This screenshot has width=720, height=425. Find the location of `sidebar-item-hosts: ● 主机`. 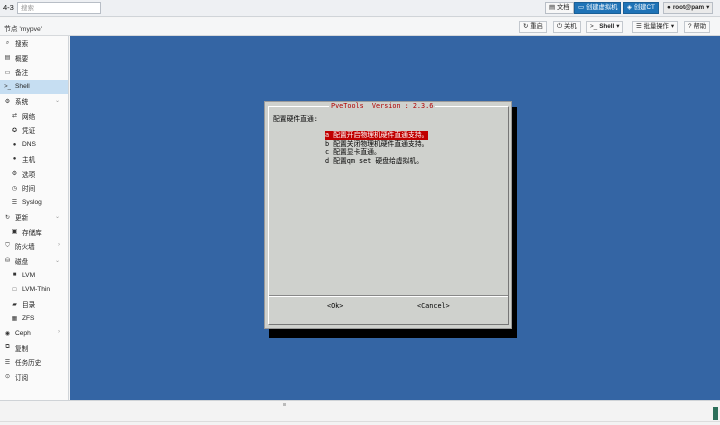

sidebar-item-hosts: ● 主机 is located at coordinates (34, 159).